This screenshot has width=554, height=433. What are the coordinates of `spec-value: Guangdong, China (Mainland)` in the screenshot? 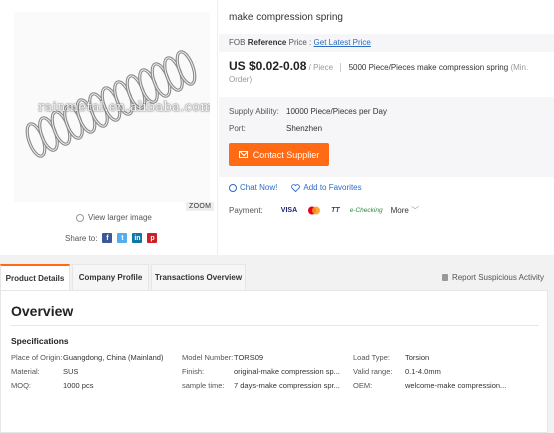 It's located at (113, 357).